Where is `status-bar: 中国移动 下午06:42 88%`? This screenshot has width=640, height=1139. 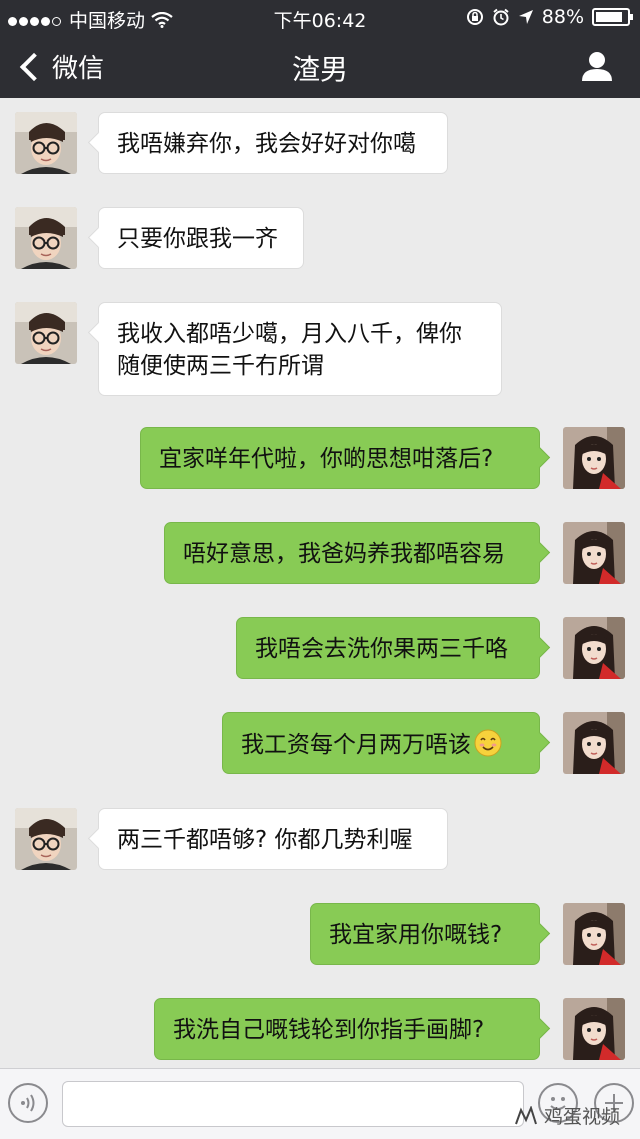
status-bar: 中国移动 下午06:42 88% is located at coordinates (320, 17).